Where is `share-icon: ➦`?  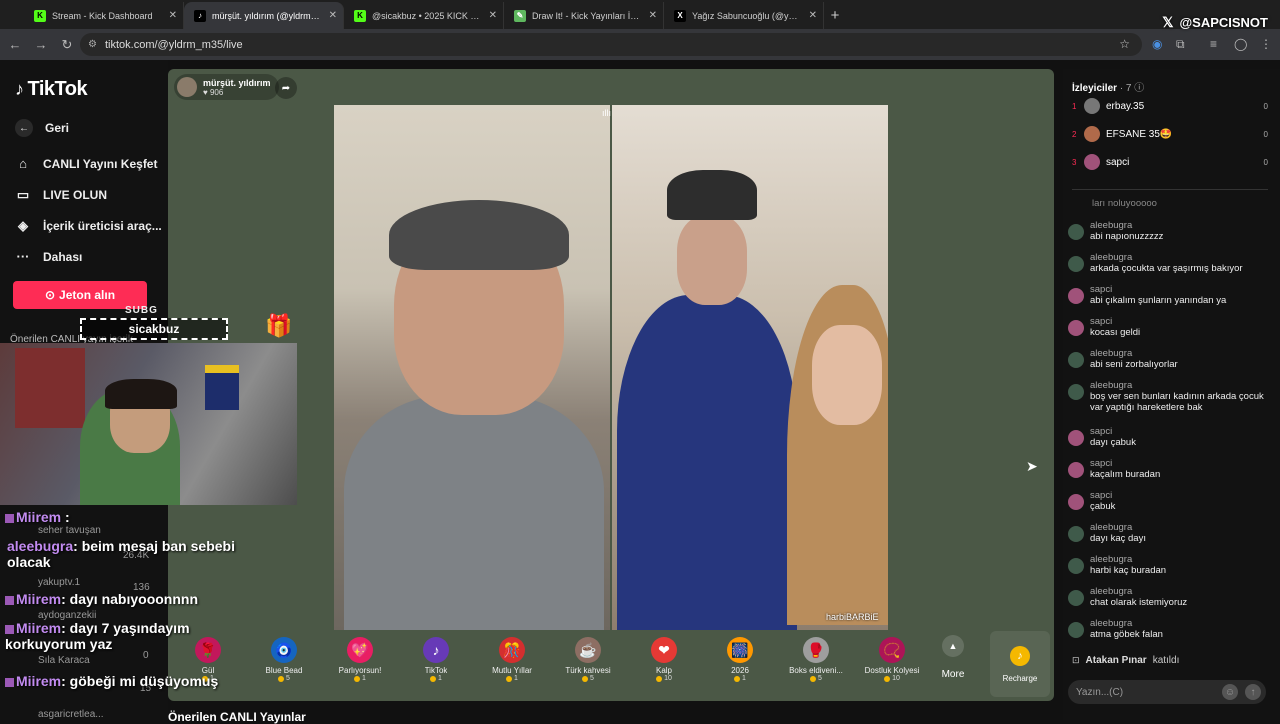 share-icon: ➦ is located at coordinates (286, 88).